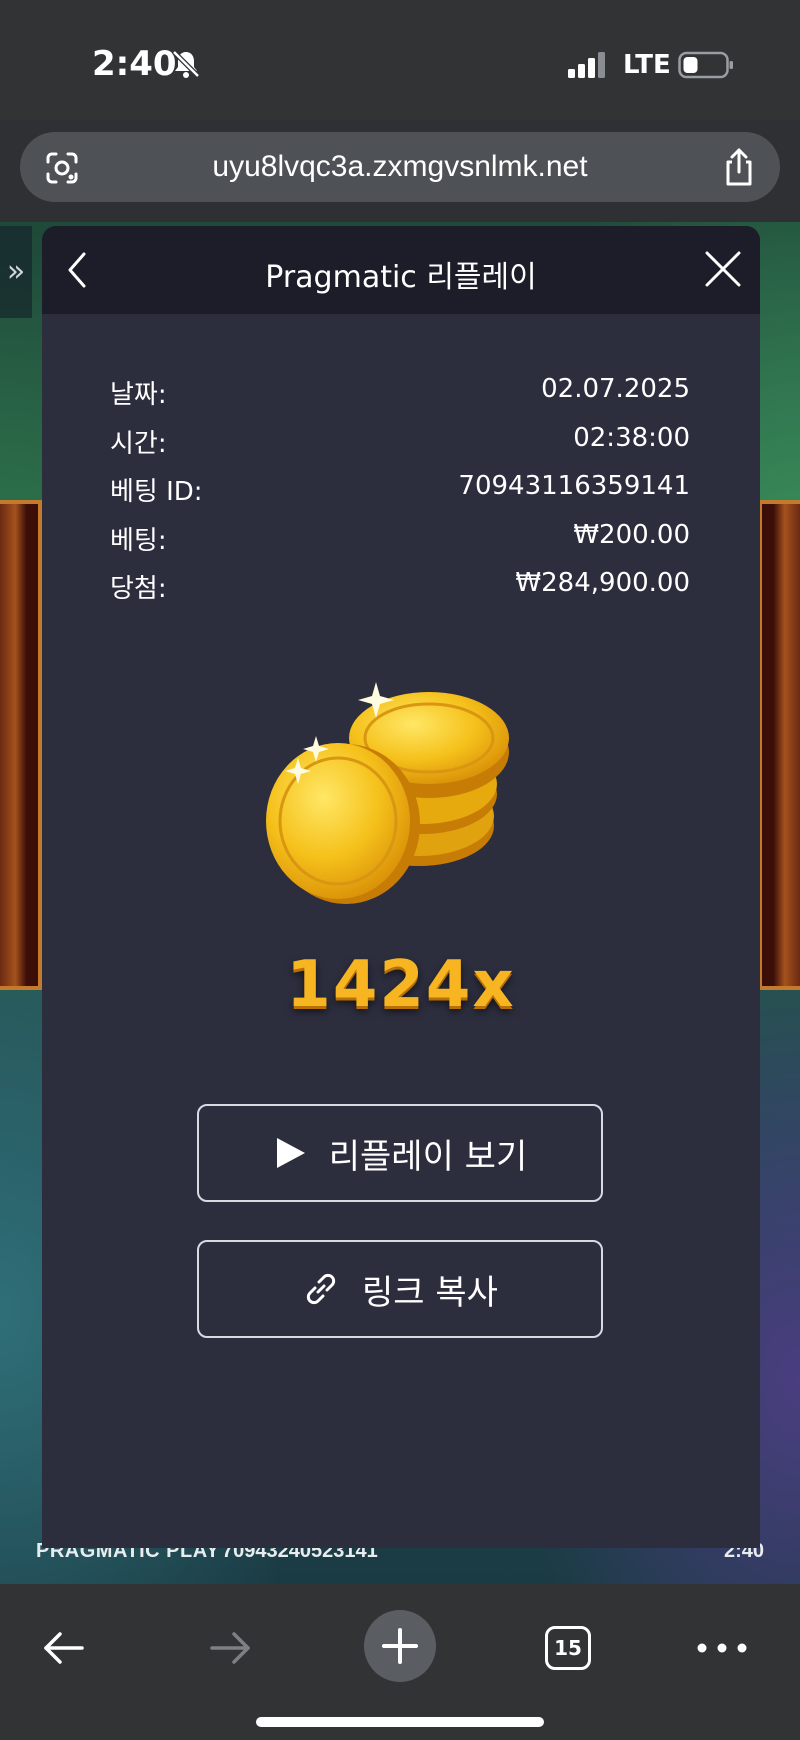 This screenshot has width=800, height=1740. Describe the element at coordinates (156, 492) in the screenshot. I see `bet-id-label: 베팅 ID:` at that location.